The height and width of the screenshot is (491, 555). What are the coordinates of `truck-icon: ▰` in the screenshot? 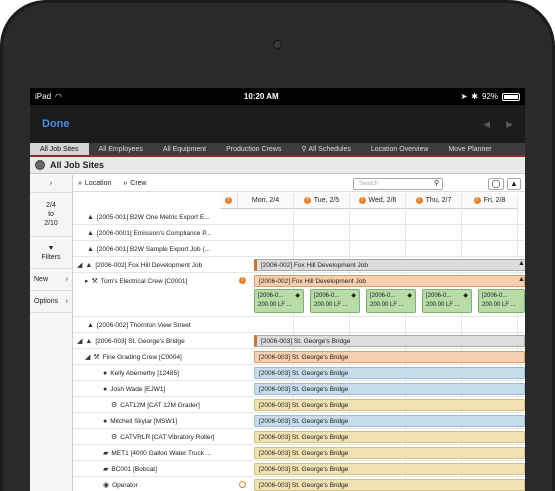 It's located at (106, 453).